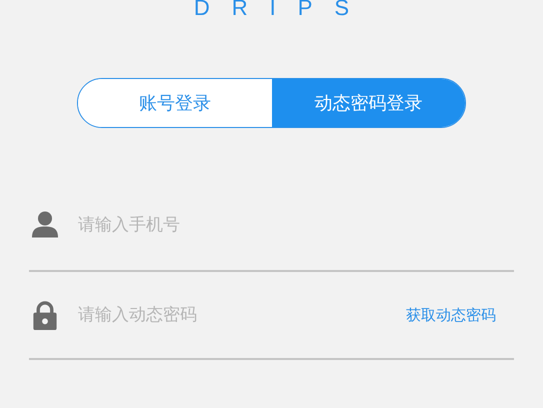 This screenshot has width=543, height=408. Describe the element at coordinates (45, 224) in the screenshot. I see `user-icon` at that location.